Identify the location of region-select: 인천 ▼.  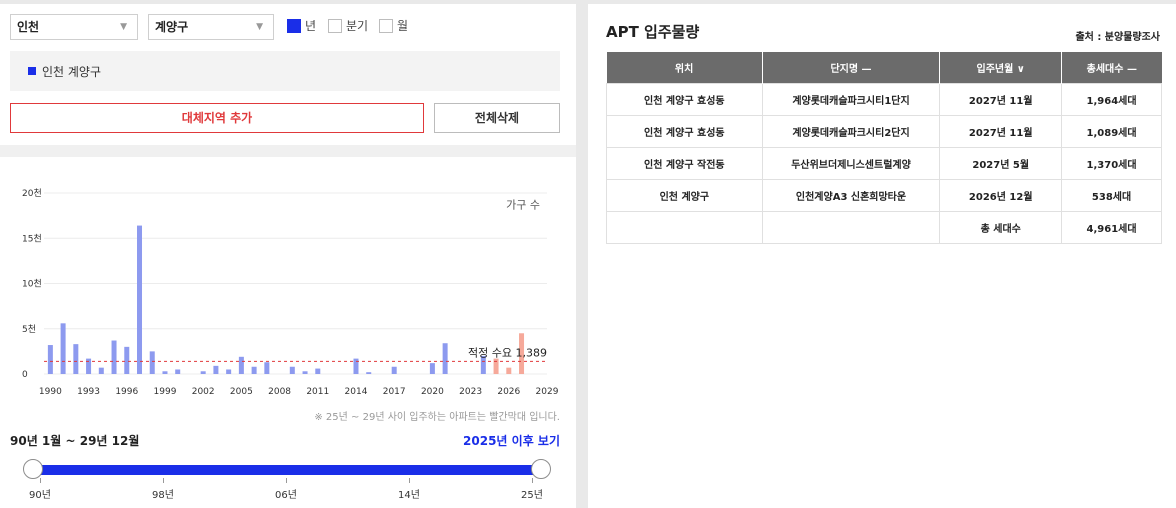
(74, 27).